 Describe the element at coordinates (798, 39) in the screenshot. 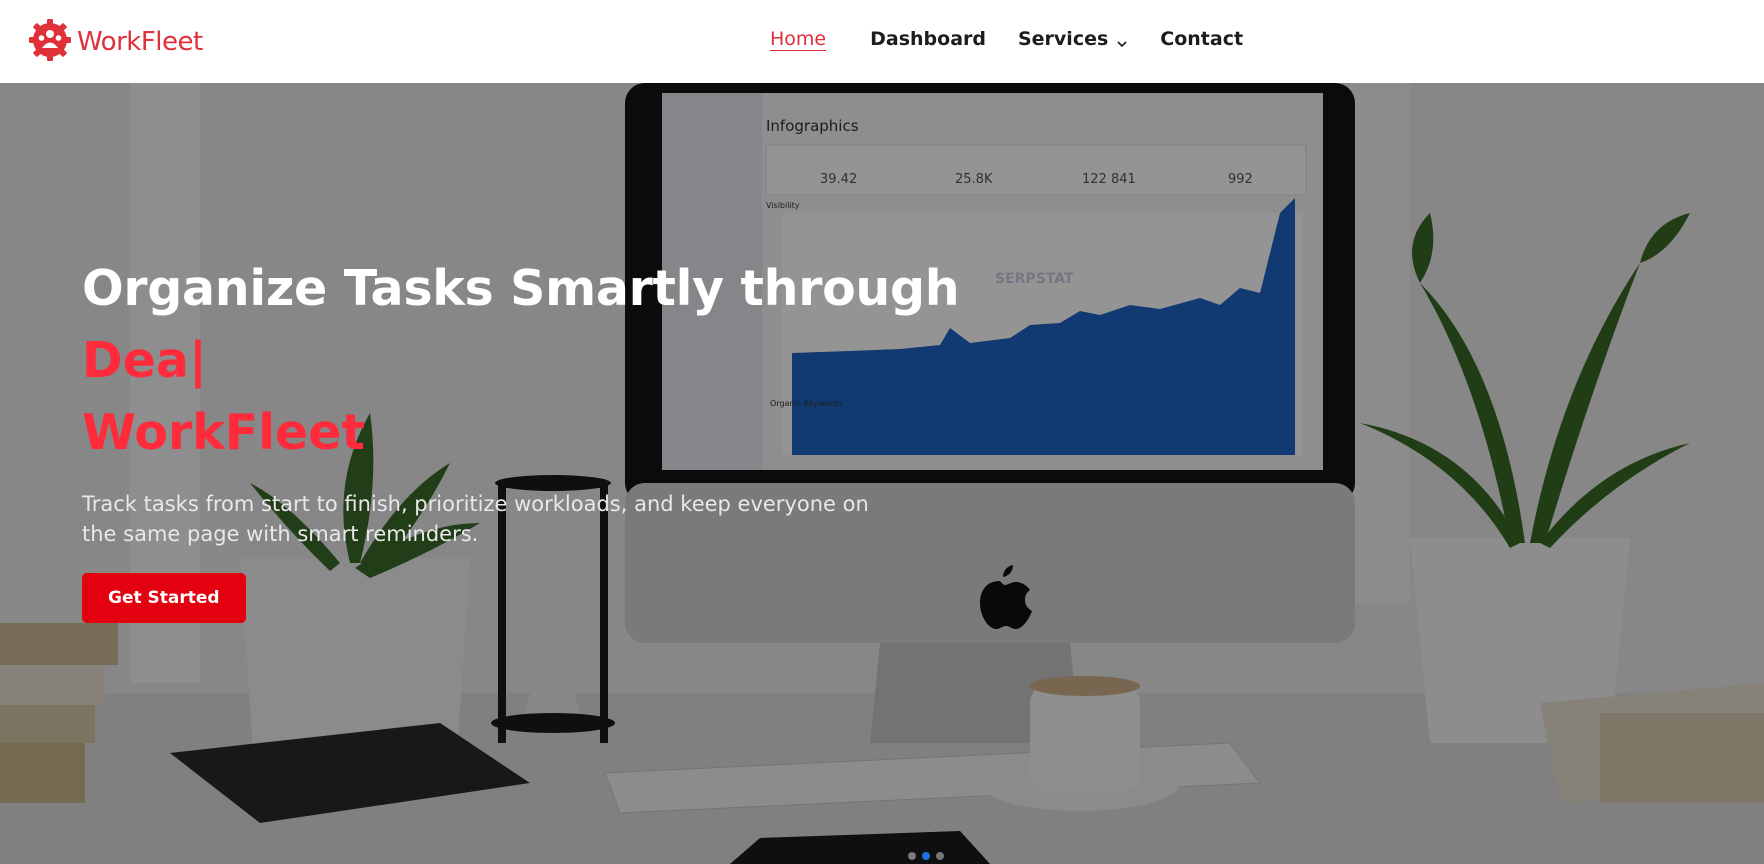

I see `nav-home: Home` at that location.